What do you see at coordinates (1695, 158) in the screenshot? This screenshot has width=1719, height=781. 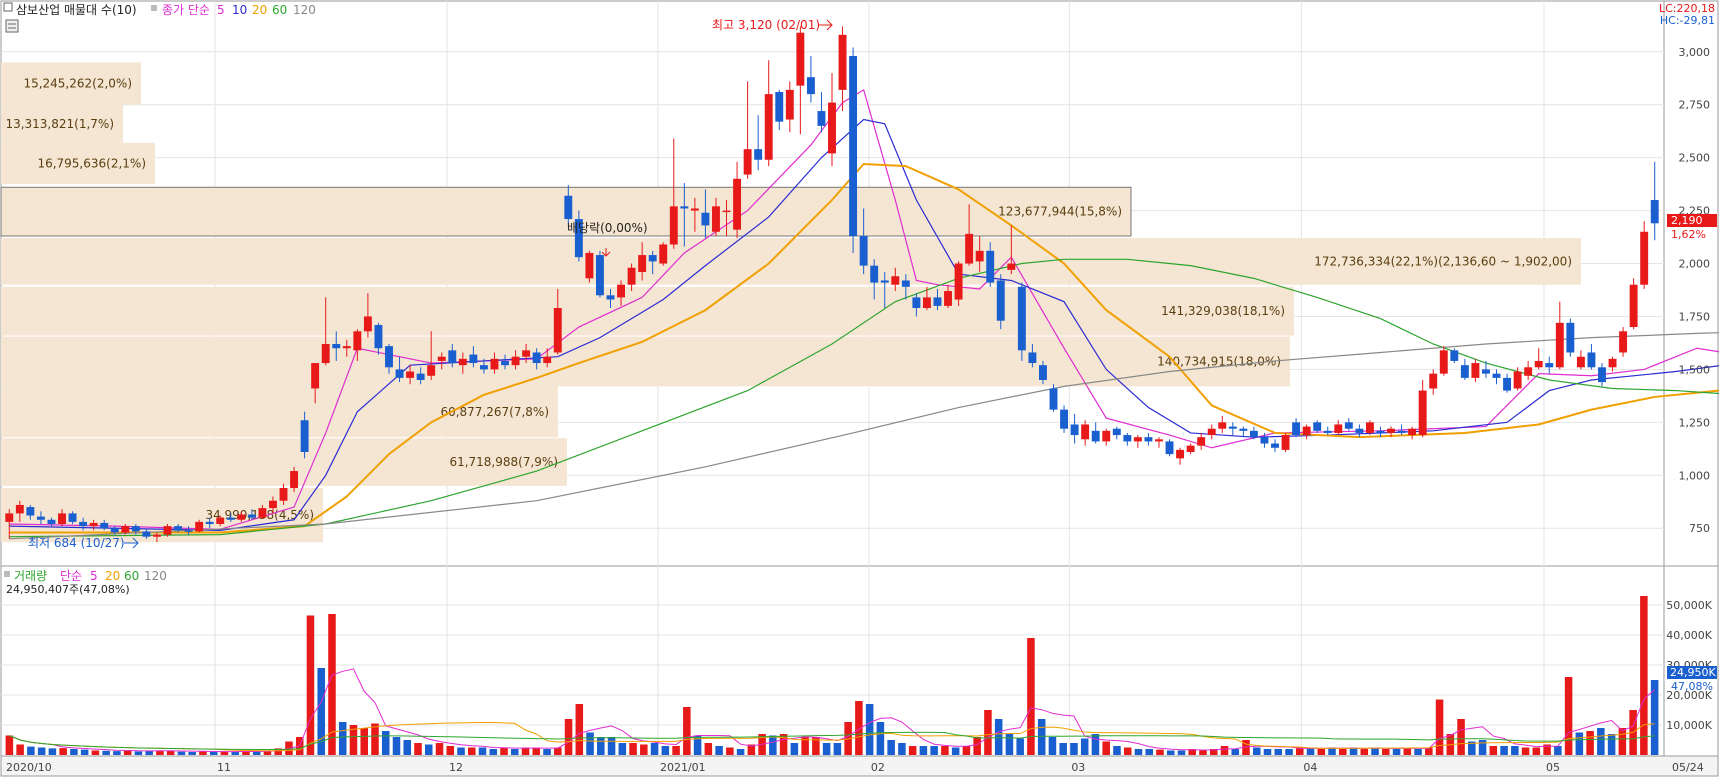 I see `price-tick-label: 2,500` at bounding box center [1695, 158].